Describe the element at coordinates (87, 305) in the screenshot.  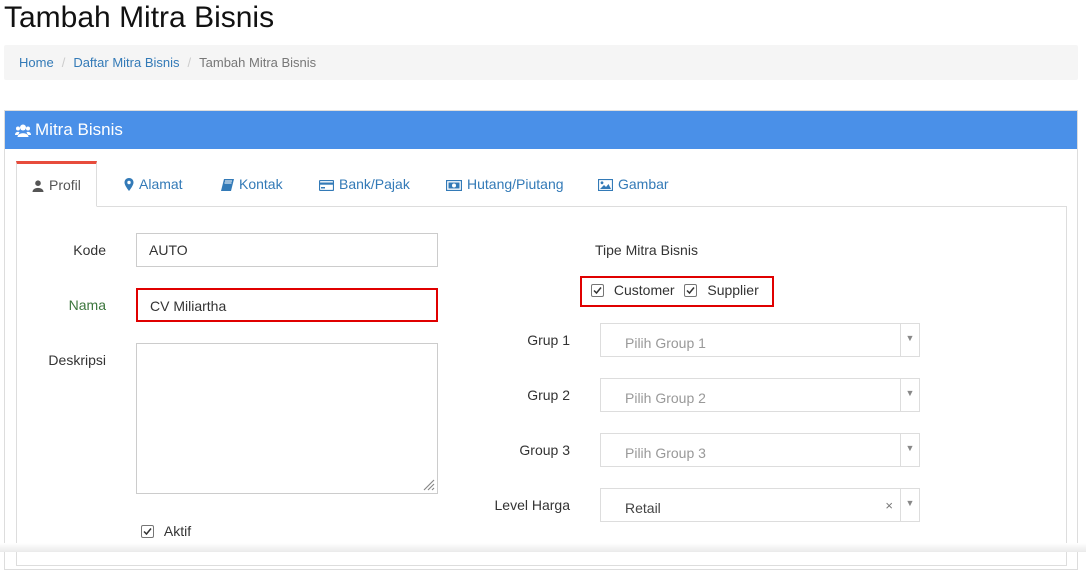
I see `nama-label: Nama` at that location.